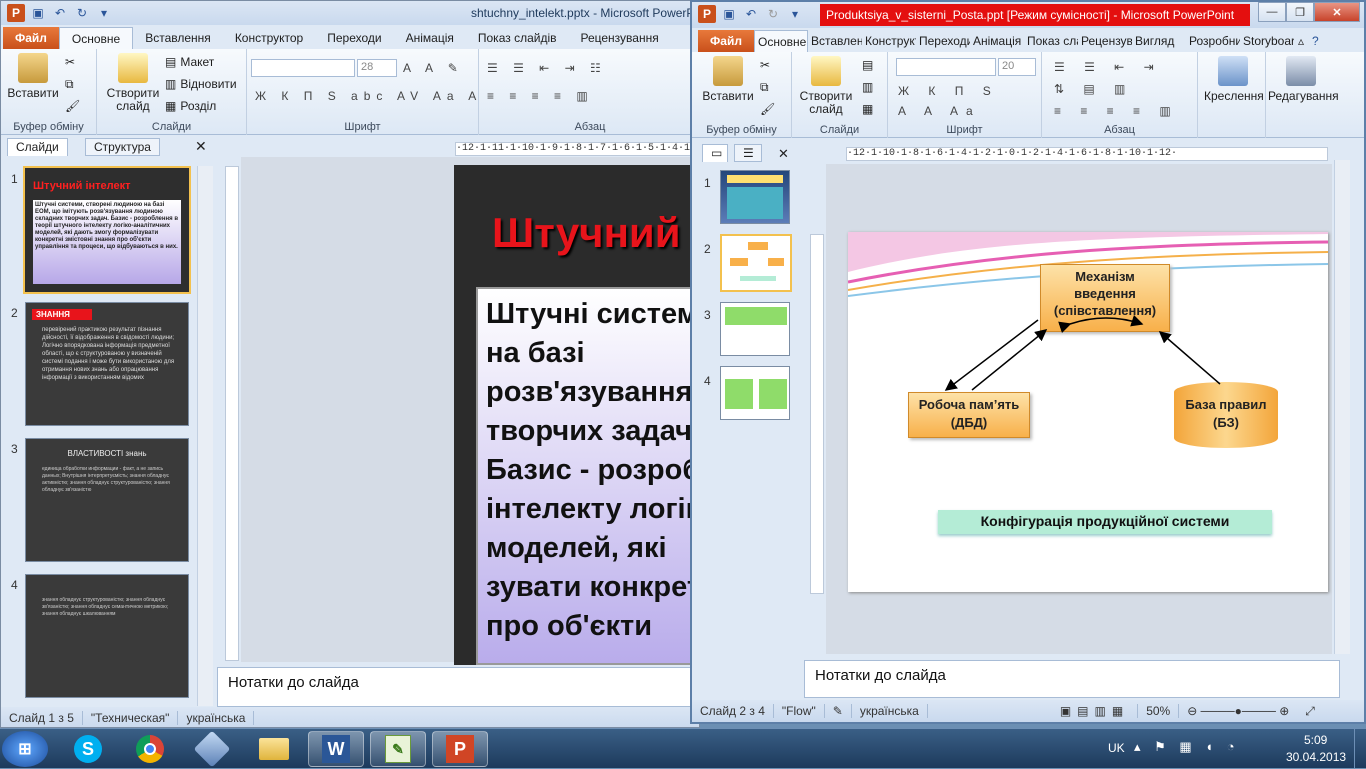 The height and width of the screenshot is (769, 1366). Describe the element at coordinates (1310, 711) in the screenshot. I see `fit-window-icon: ⤢` at that location.